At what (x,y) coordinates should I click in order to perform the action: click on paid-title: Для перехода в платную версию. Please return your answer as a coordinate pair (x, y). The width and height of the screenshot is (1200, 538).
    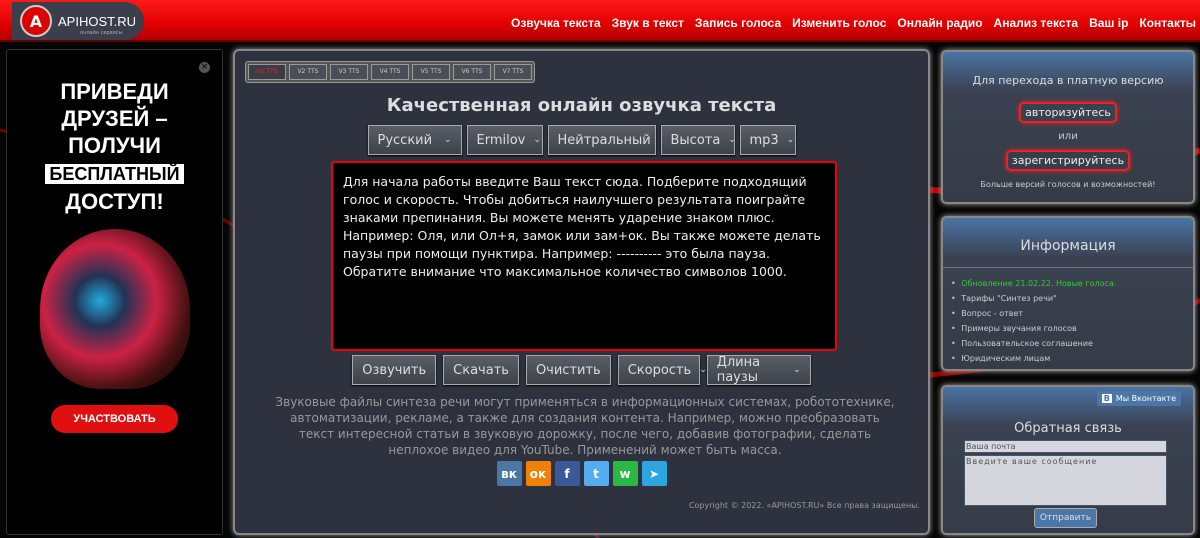
    Looking at the image, I should click on (1068, 80).